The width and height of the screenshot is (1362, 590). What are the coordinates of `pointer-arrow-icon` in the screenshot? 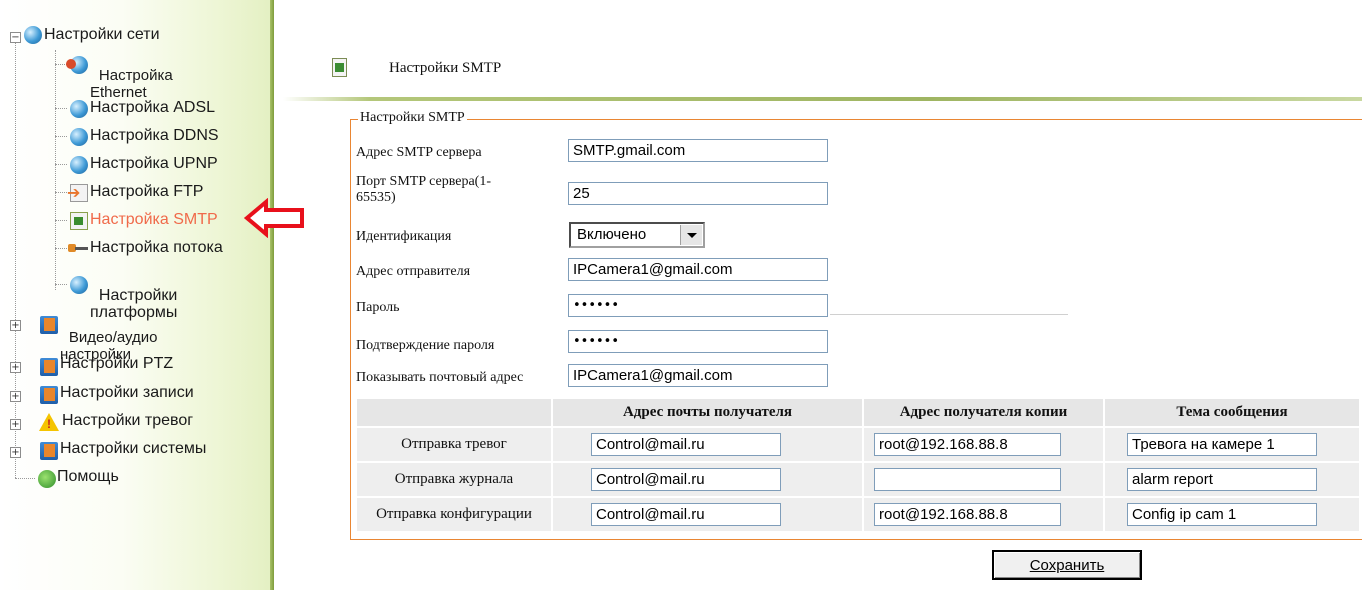 It's located at (274, 218).